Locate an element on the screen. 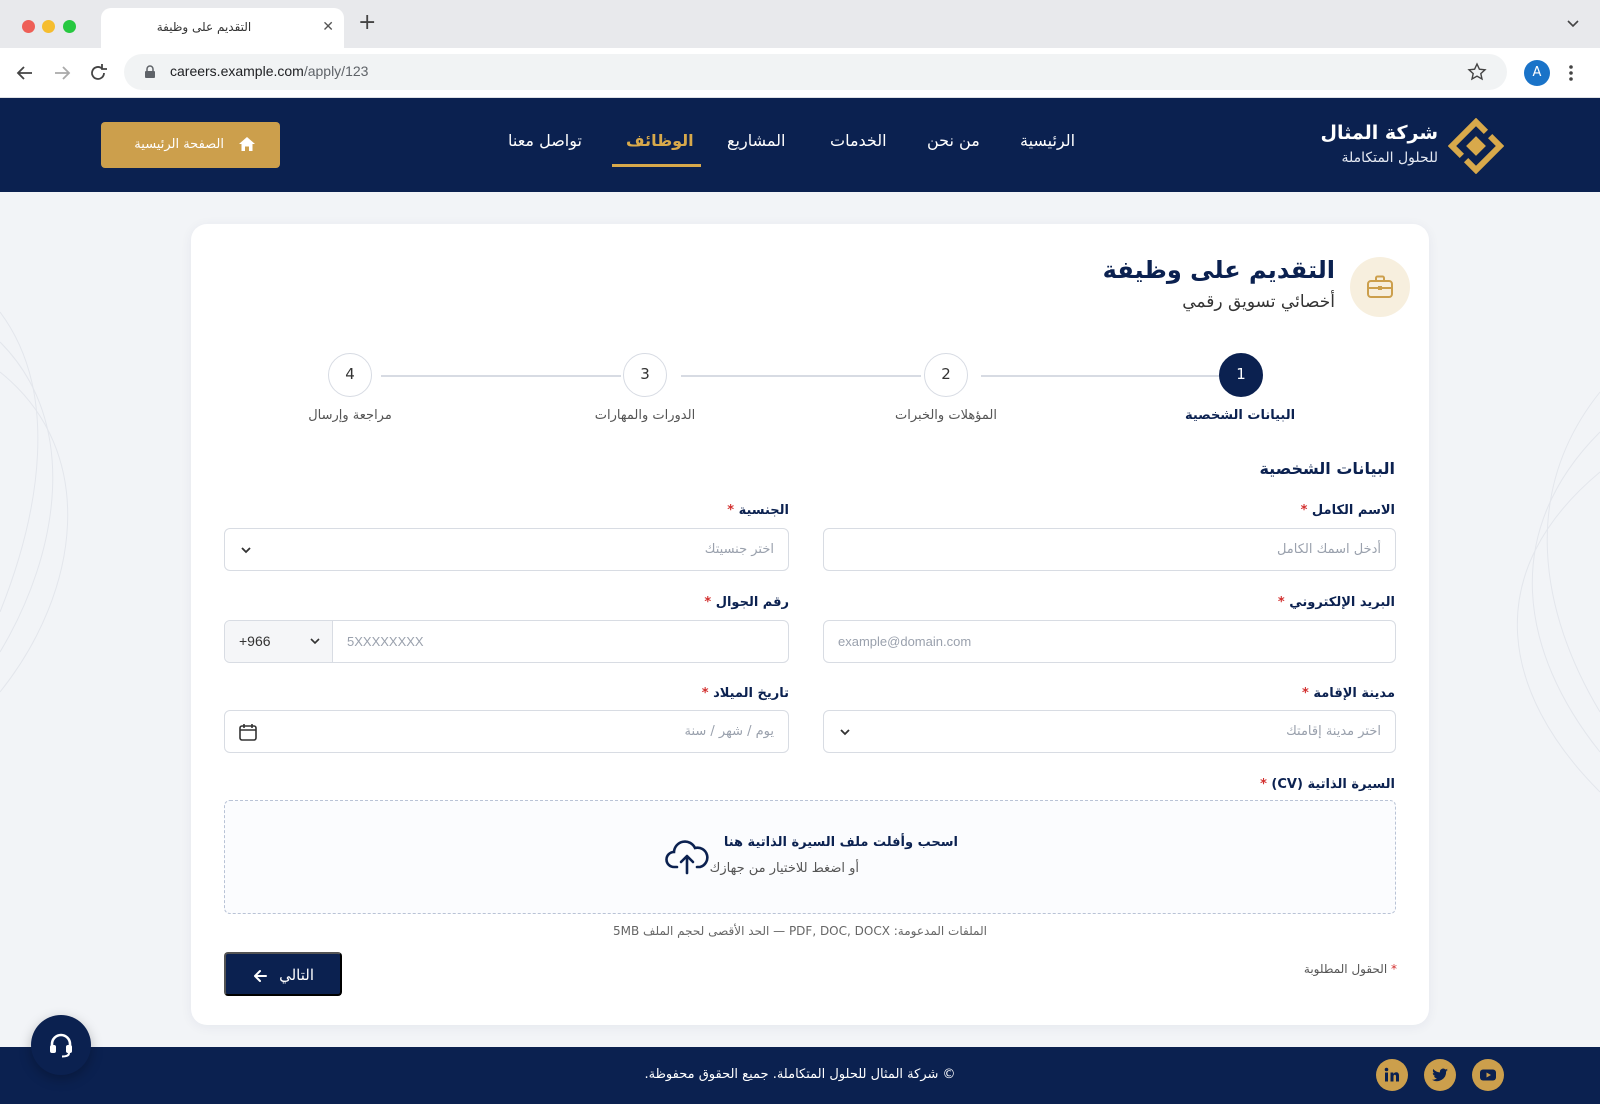 The height and width of the screenshot is (1104, 1600). full-name-placeholder: أدخل اسمك الكامل is located at coordinates (1328, 549).